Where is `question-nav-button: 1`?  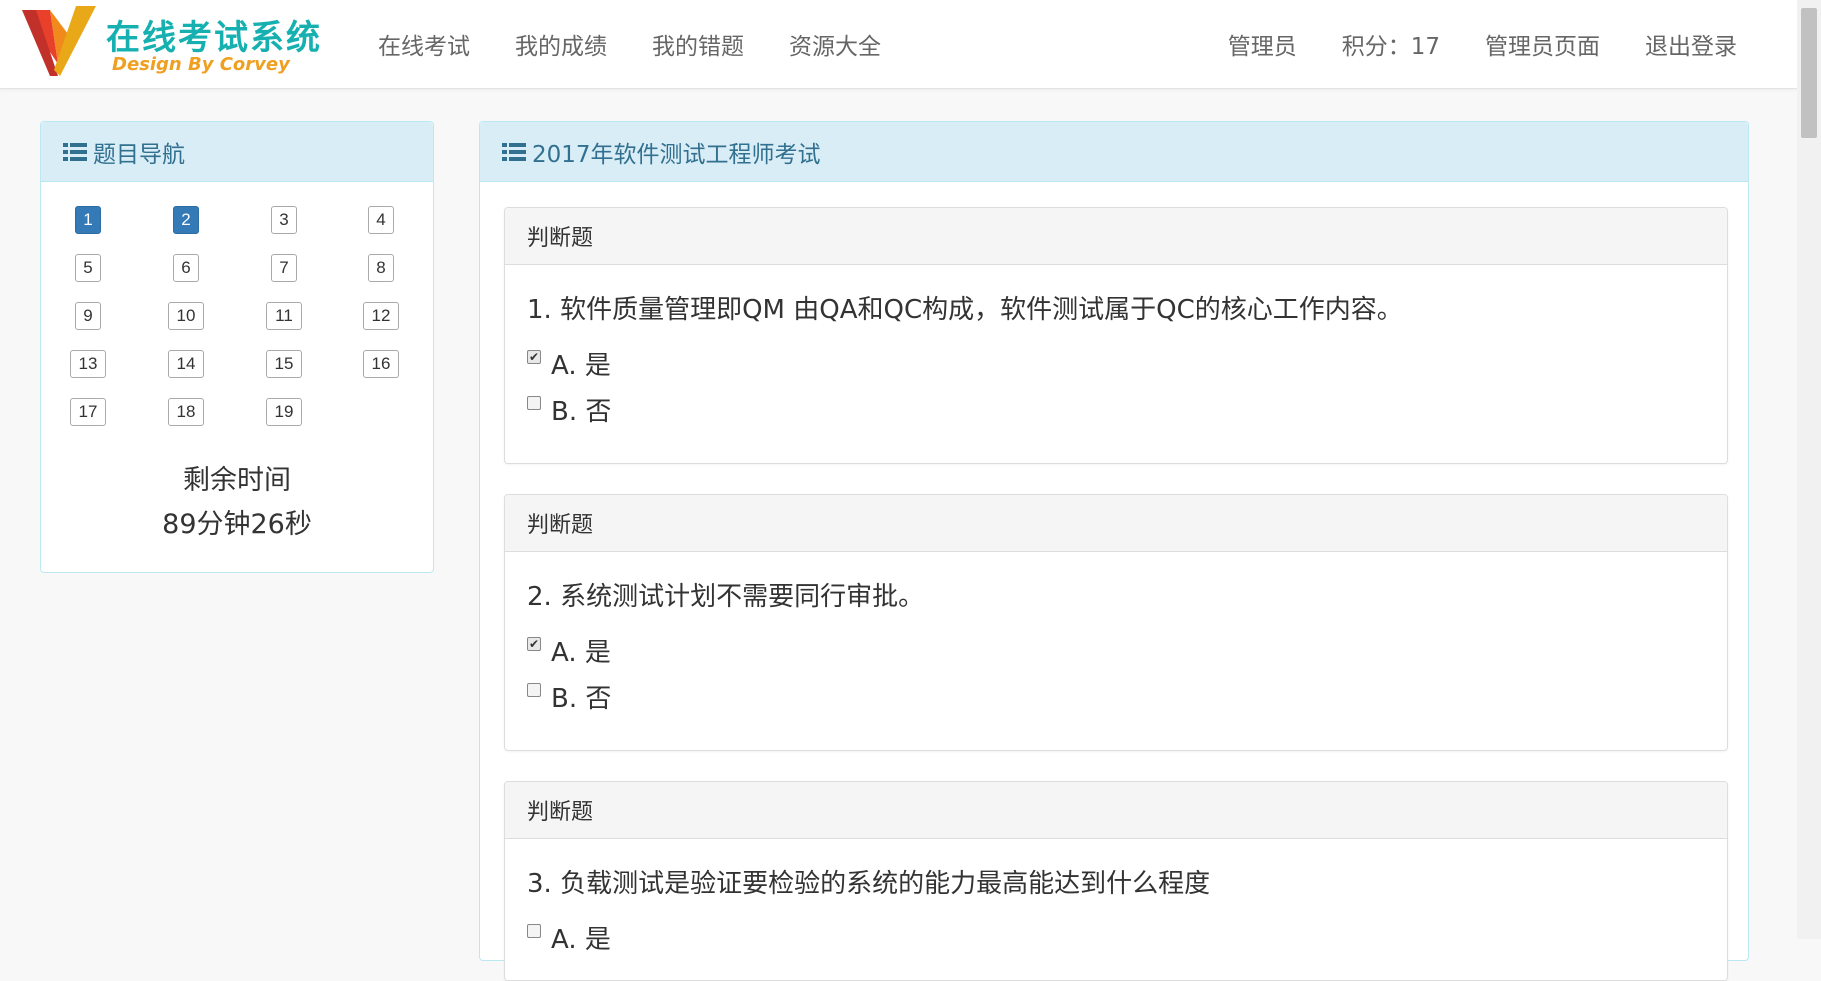
question-nav-button: 1 is located at coordinates (88, 220).